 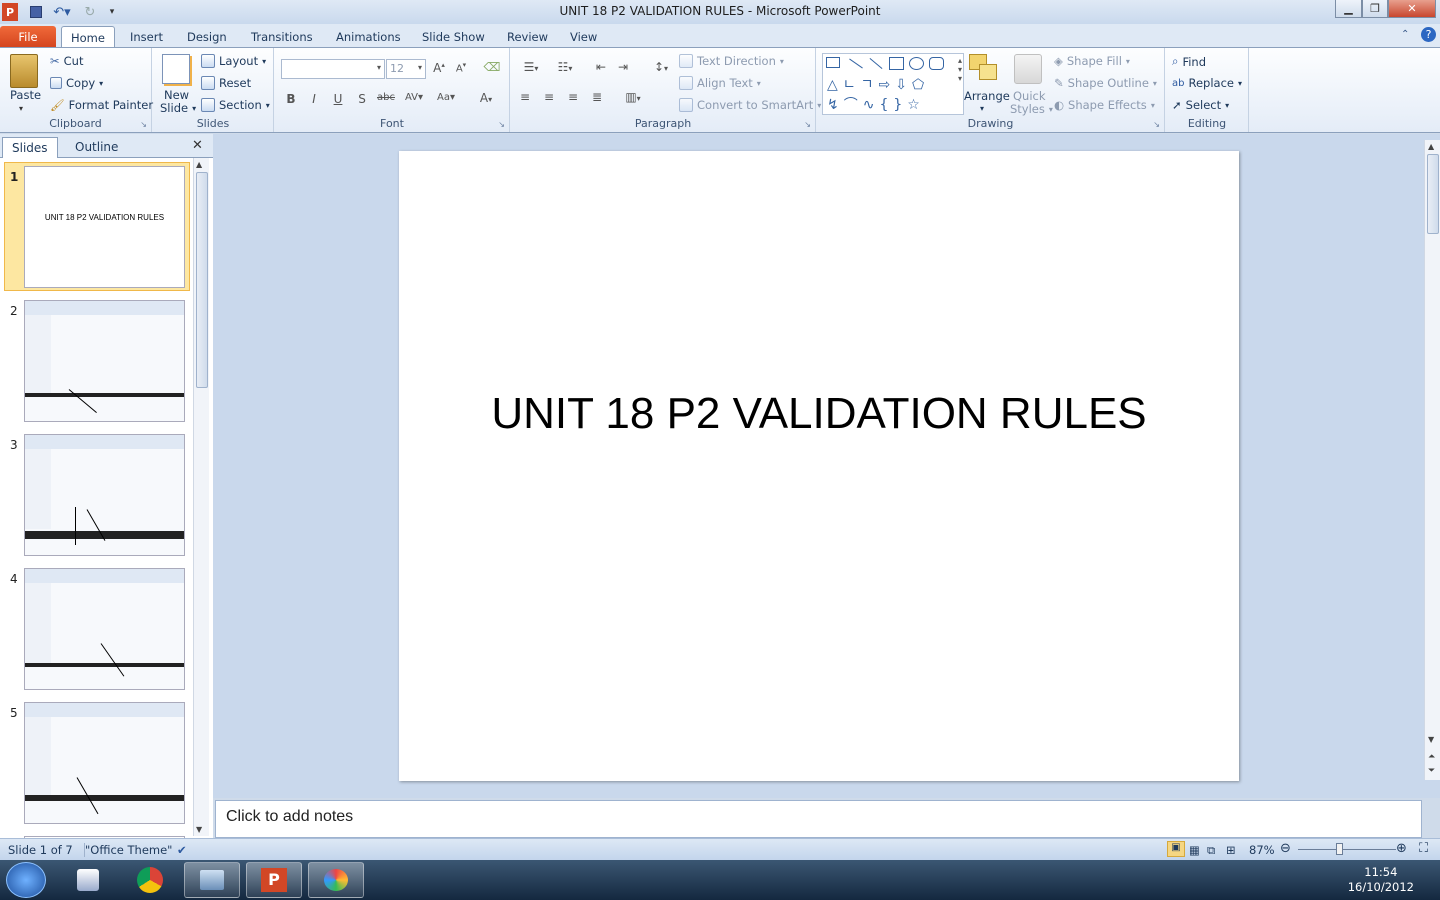 I want to click on replace-button: ab Replace ▾, so click(x=1207, y=83).